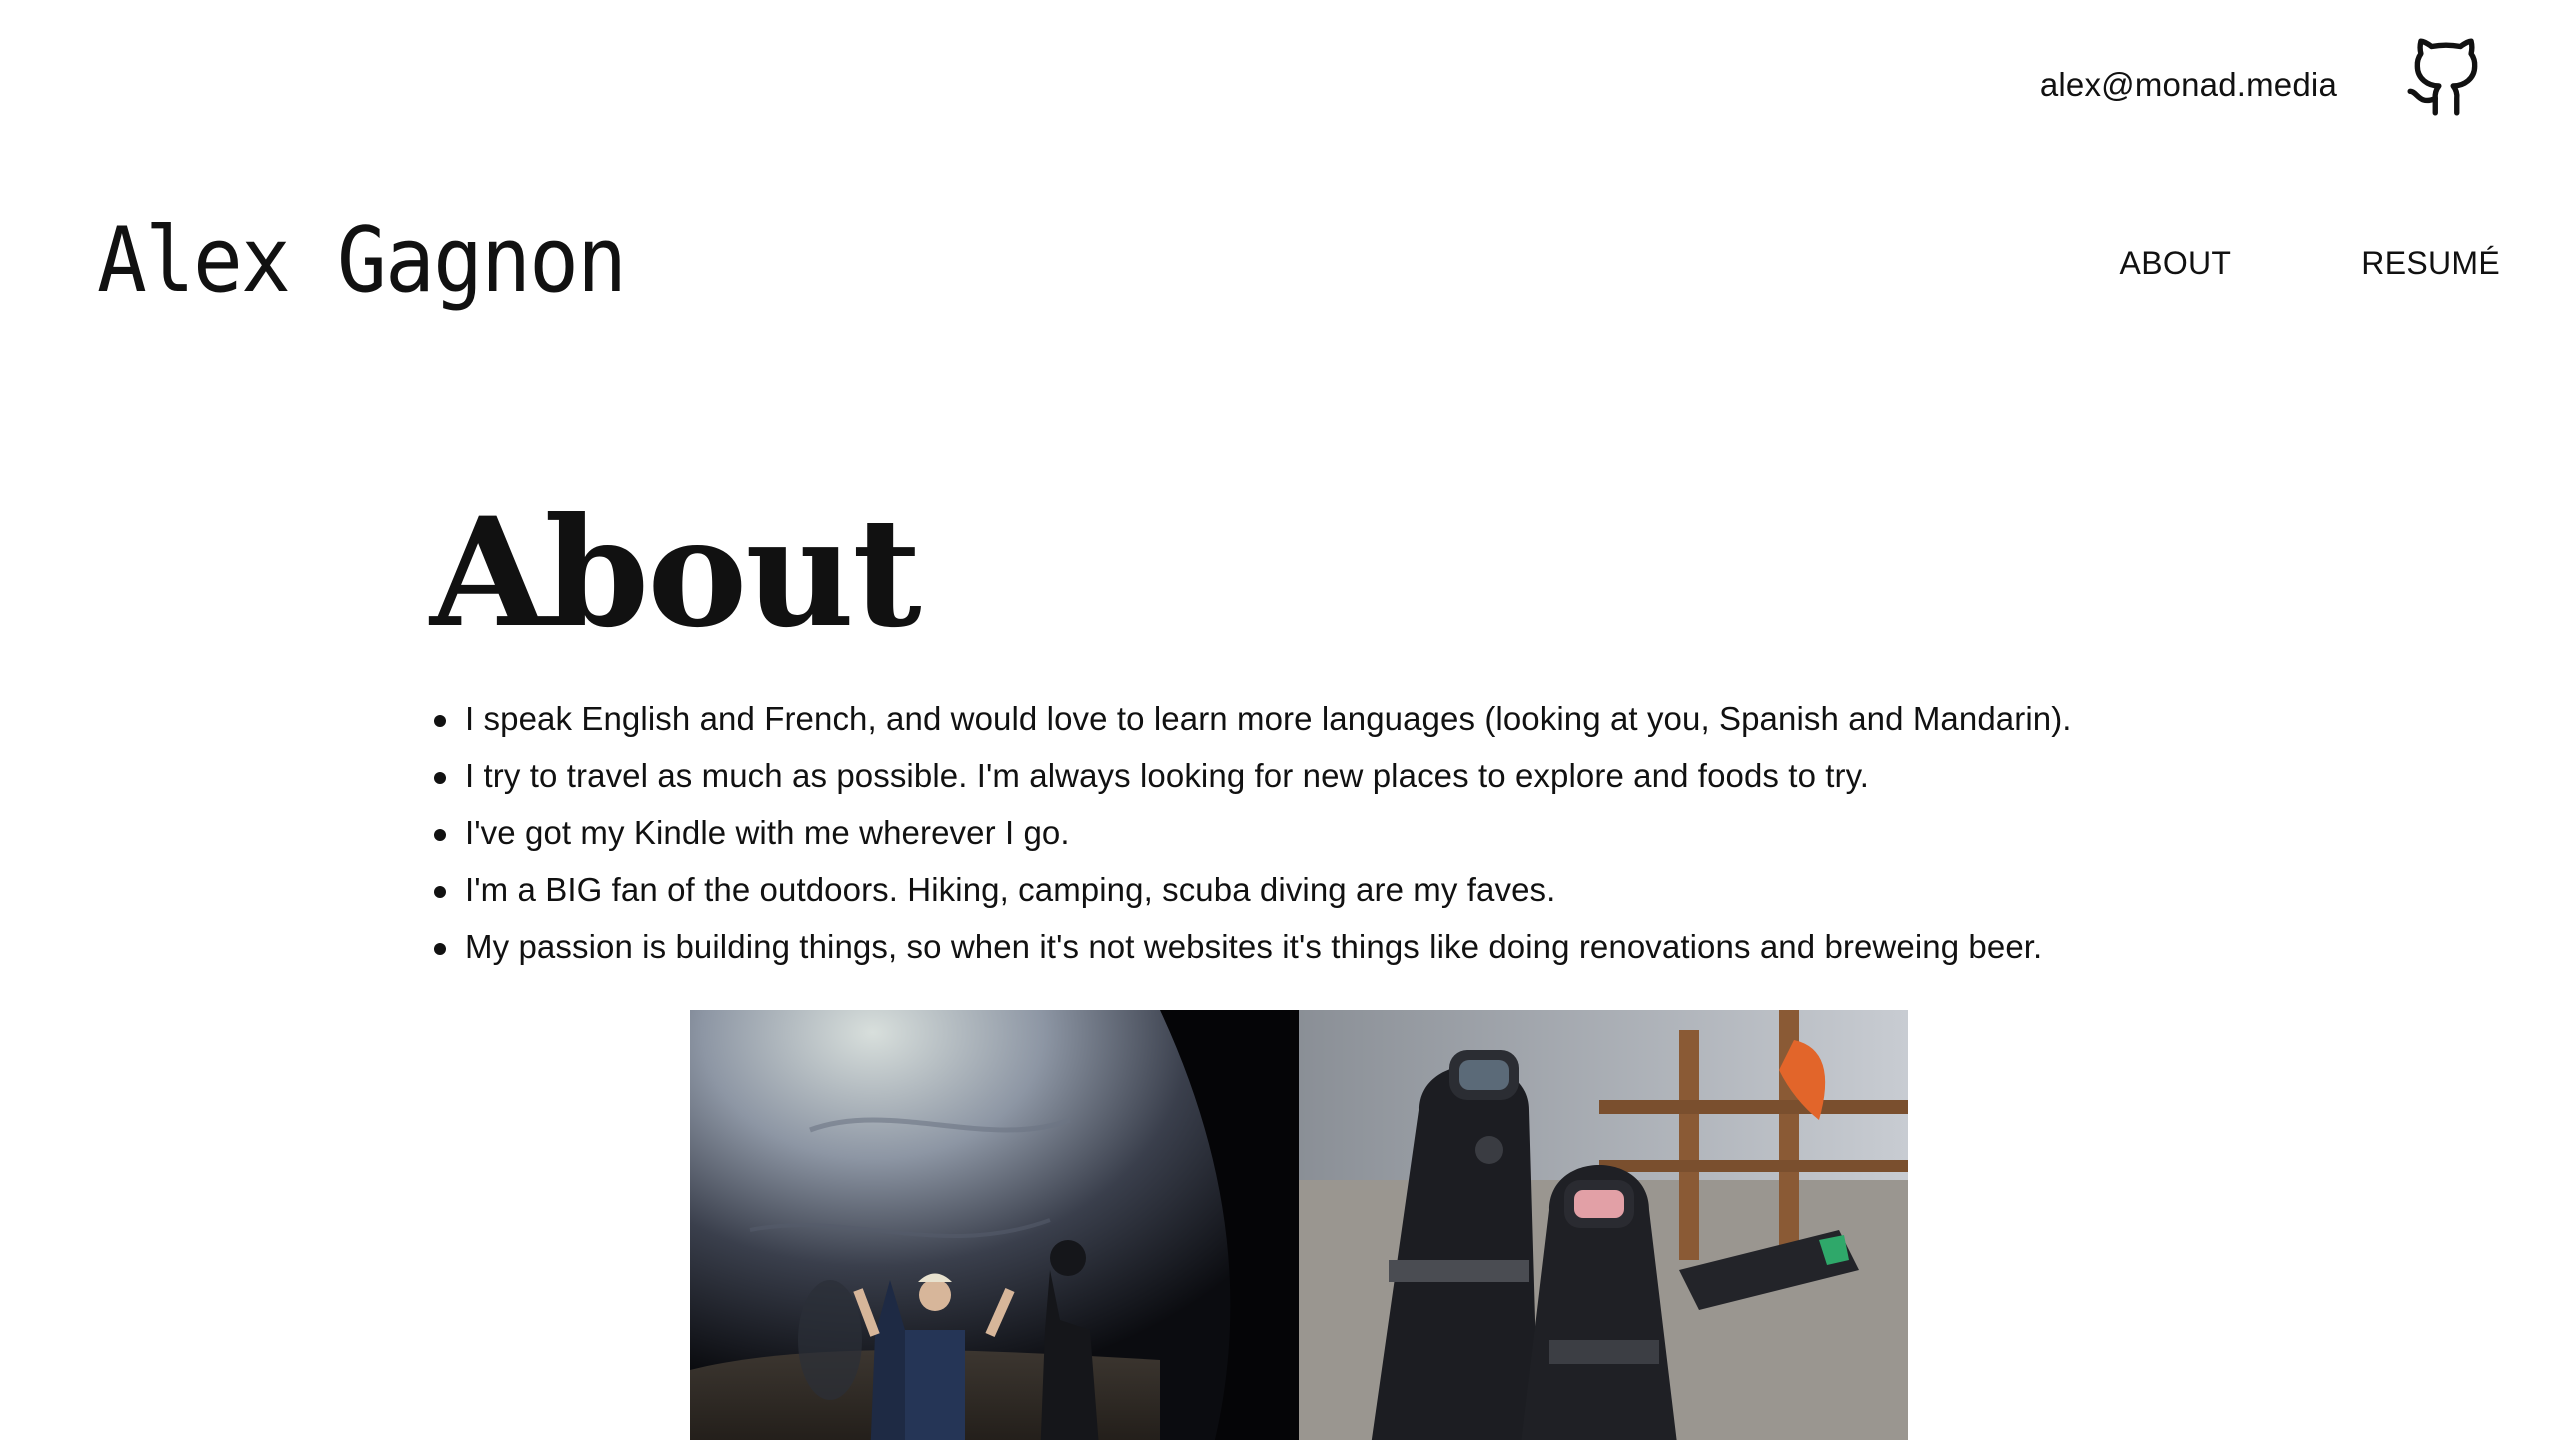 The image size is (2560, 1440). Describe the element at coordinates (675, 573) in the screenshot. I see `page-title: About` at that location.